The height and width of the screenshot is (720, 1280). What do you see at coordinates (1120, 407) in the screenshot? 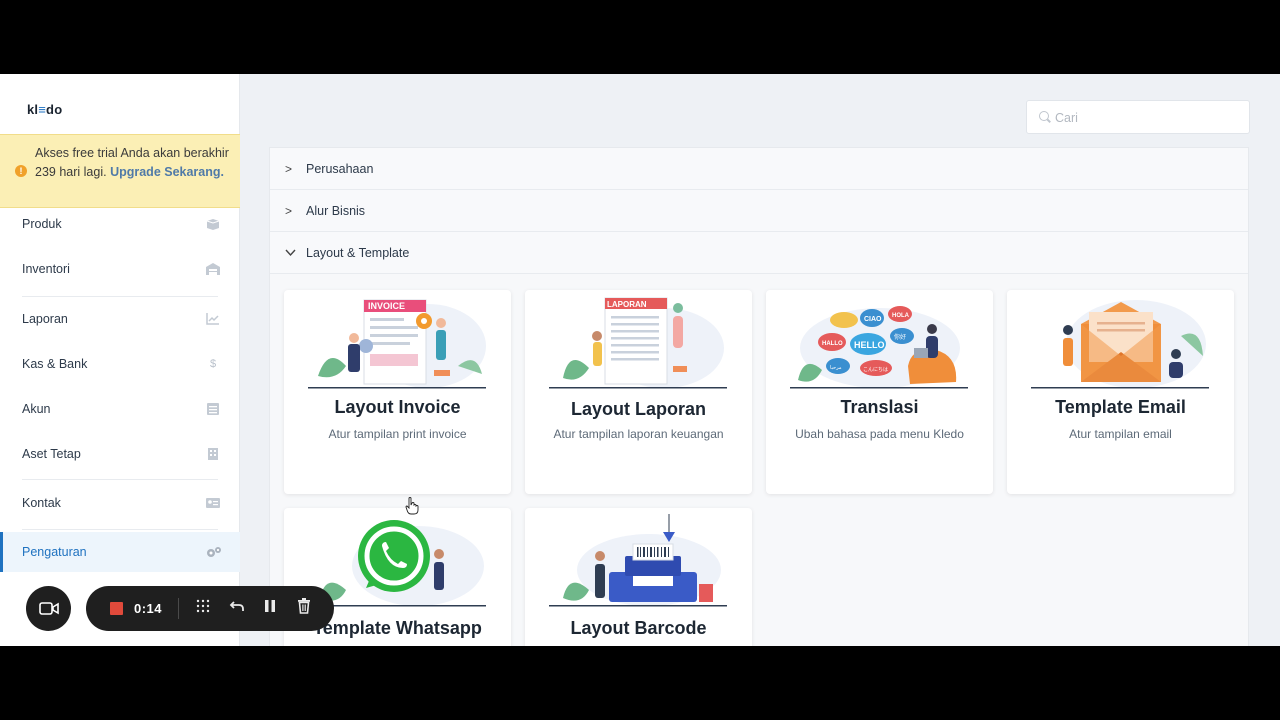
I see `card-title: Template Email` at bounding box center [1120, 407].